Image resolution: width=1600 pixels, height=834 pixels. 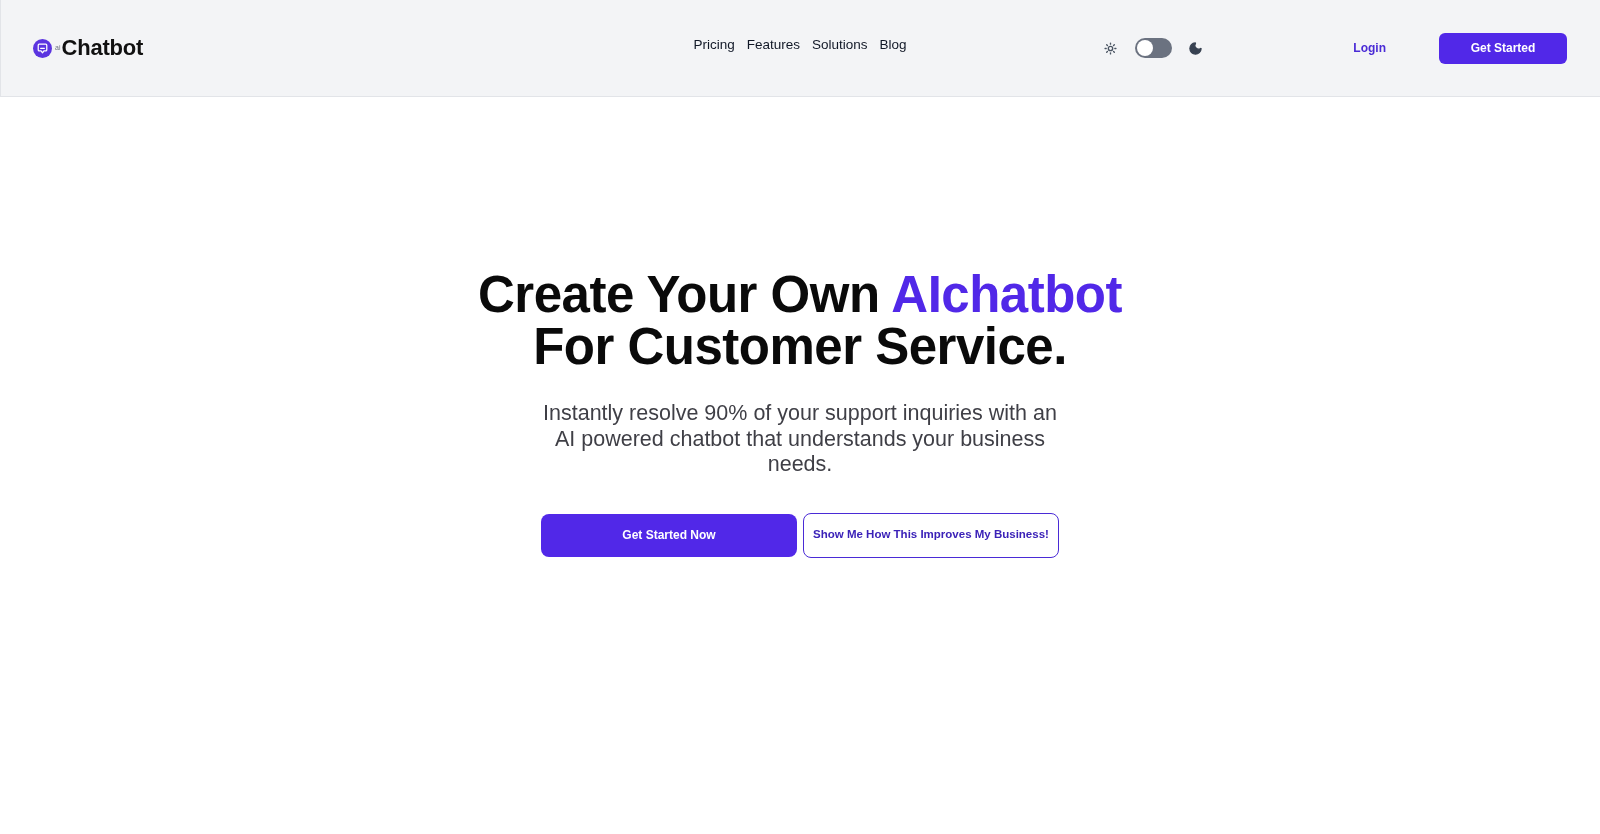 I want to click on nav-link: Pricing, so click(x=714, y=45).